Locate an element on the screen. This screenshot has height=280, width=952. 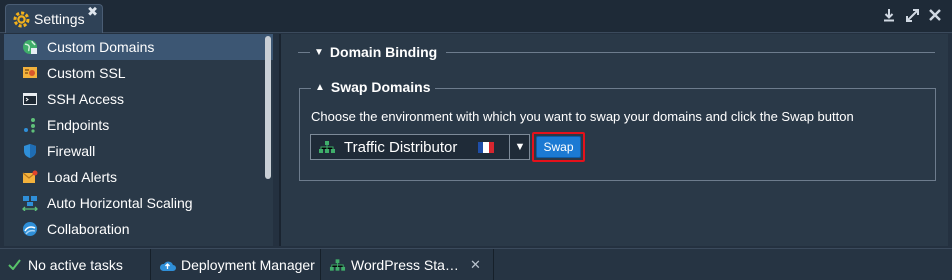
expand-icon is located at coordinates (912, 15).